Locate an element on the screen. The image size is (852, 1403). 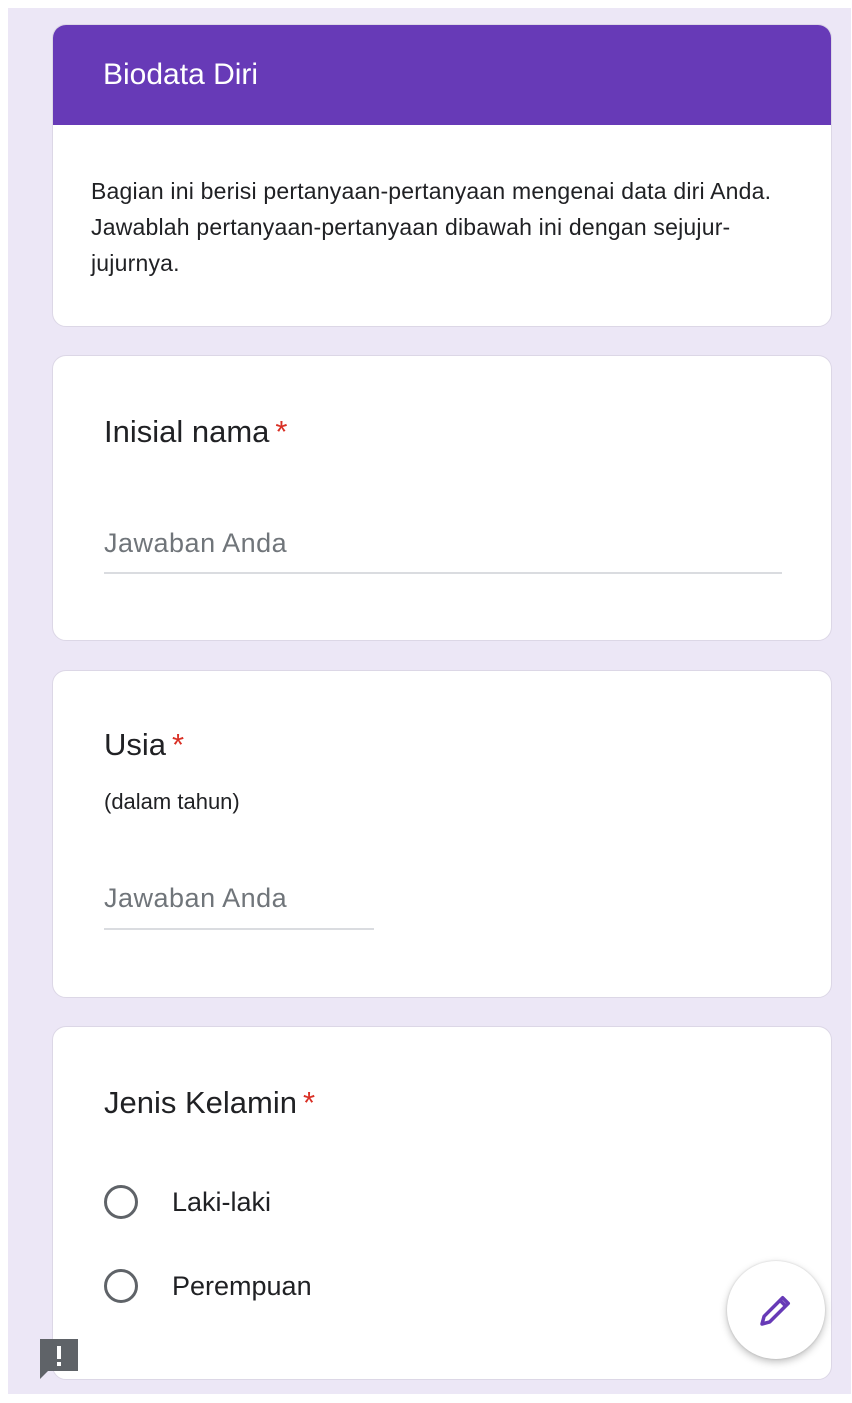
pencil-icon is located at coordinates (775, 1311).